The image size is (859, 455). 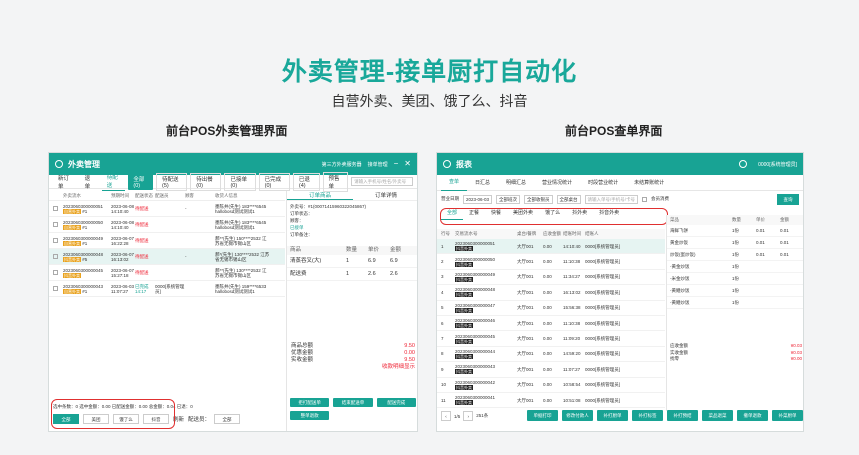 What do you see at coordinates (446, 416) in the screenshot?
I see `prev-page-button: ‹` at bounding box center [446, 416].